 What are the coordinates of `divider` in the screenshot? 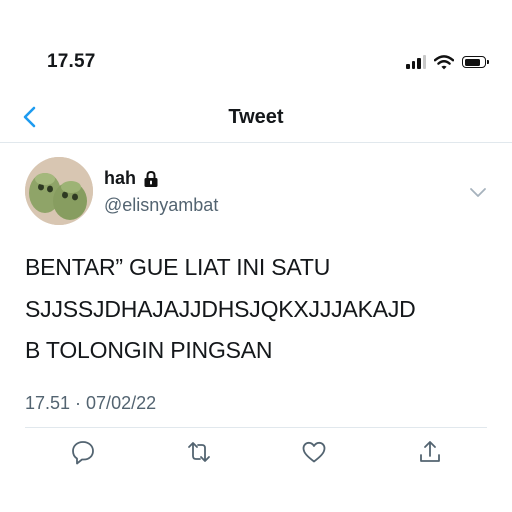 It's located at (256, 427).